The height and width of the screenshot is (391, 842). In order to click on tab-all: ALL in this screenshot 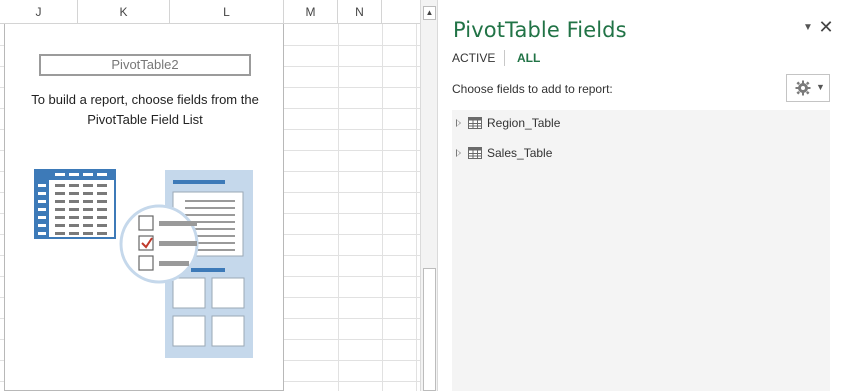, I will do `click(528, 58)`.